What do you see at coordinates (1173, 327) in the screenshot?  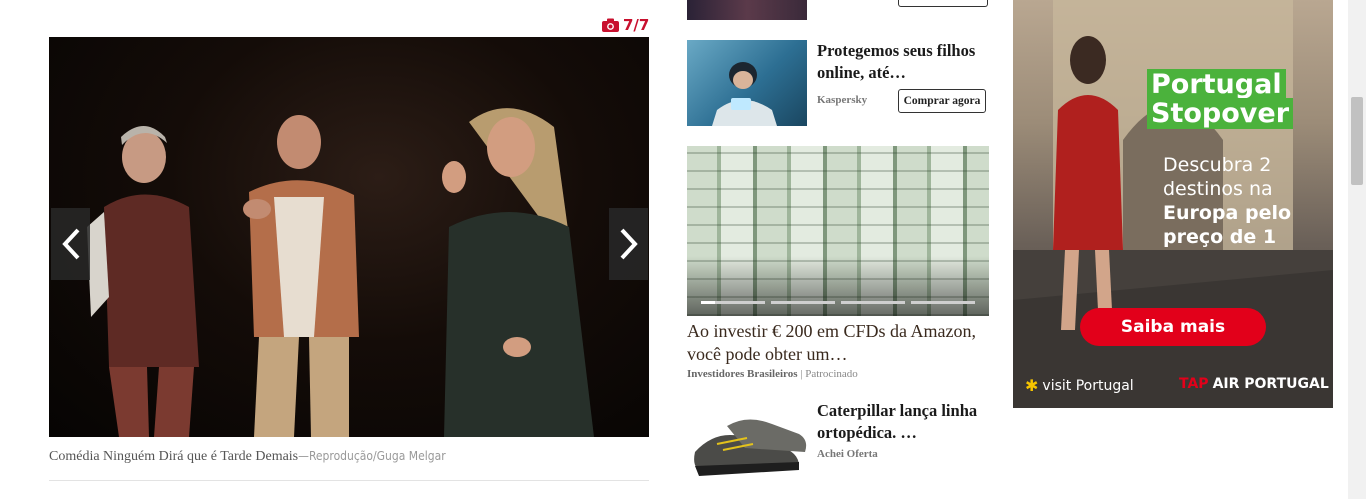 I see `banner-cta-button: Saiba mais` at bounding box center [1173, 327].